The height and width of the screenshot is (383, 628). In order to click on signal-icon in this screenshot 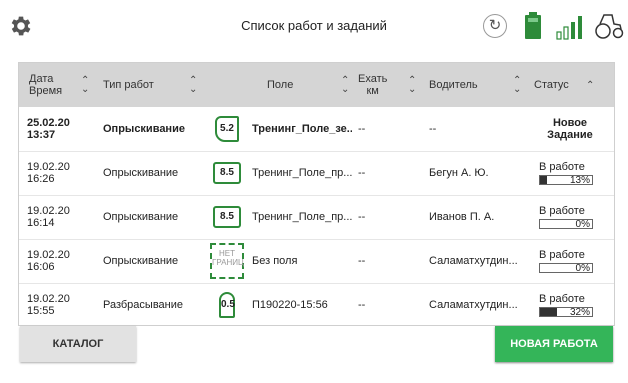, I will do `click(569, 28)`.